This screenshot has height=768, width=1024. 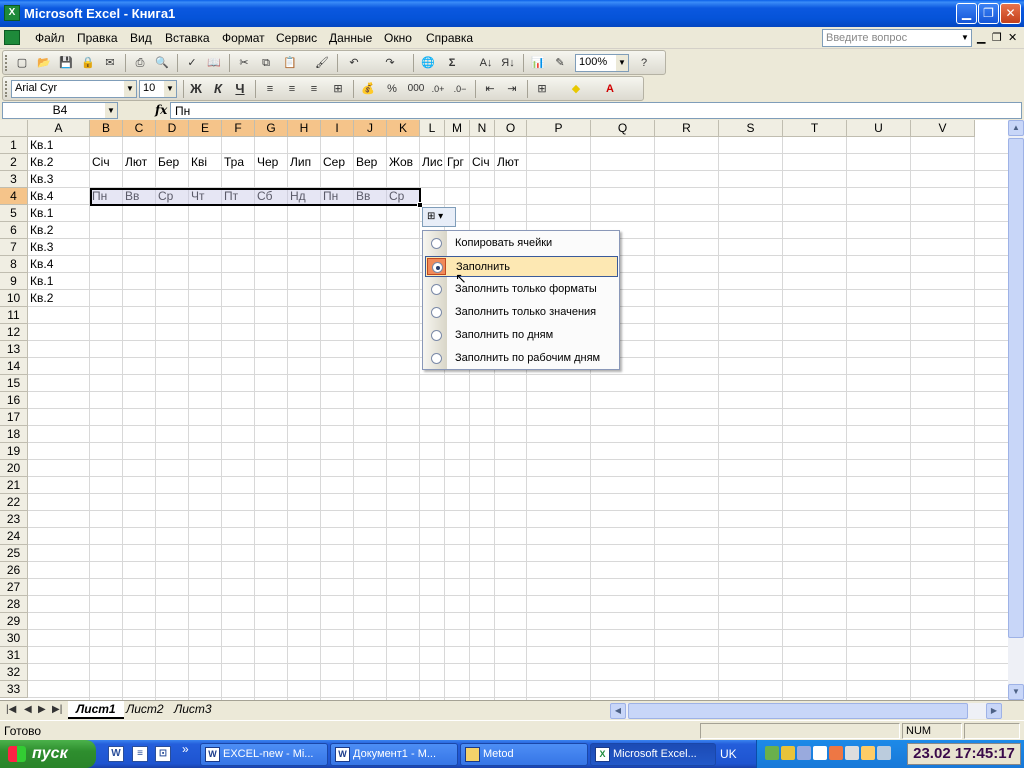 What do you see at coordinates (511, 162) in the screenshot?
I see `cell-O2: Лют` at bounding box center [511, 162].